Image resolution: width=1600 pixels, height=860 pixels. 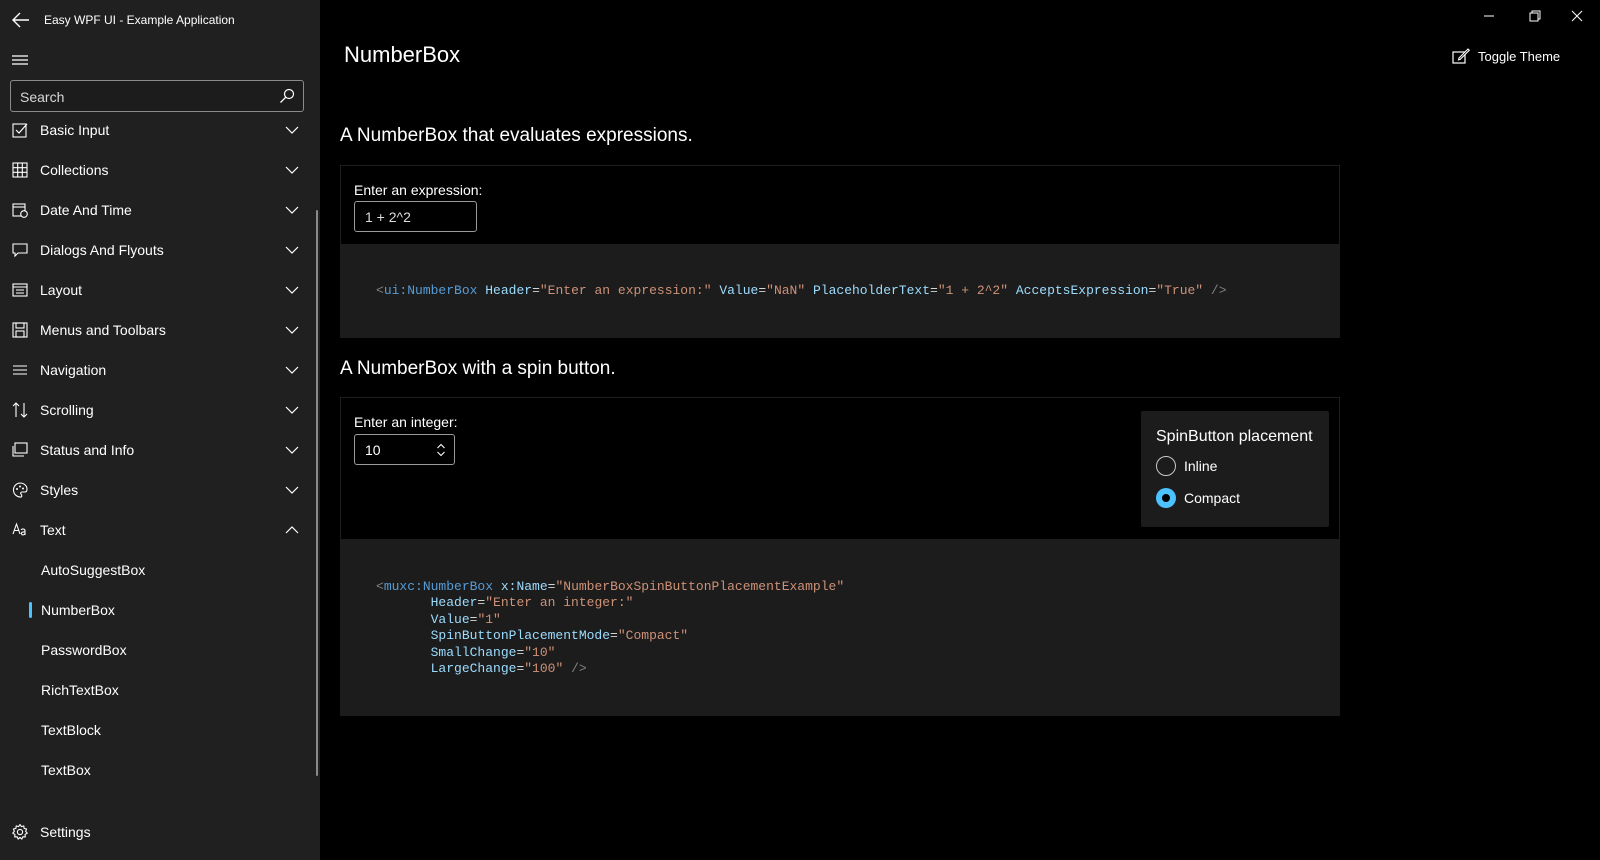 What do you see at coordinates (402, 54) in the screenshot?
I see `page-title: NumberBox` at bounding box center [402, 54].